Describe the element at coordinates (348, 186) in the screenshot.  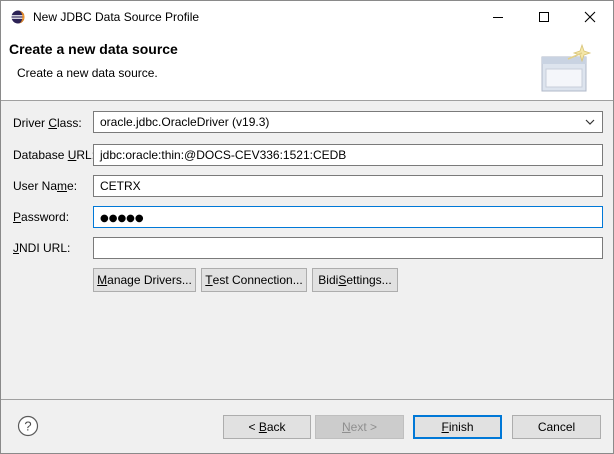
I see `user-name-input: CETRX` at that location.